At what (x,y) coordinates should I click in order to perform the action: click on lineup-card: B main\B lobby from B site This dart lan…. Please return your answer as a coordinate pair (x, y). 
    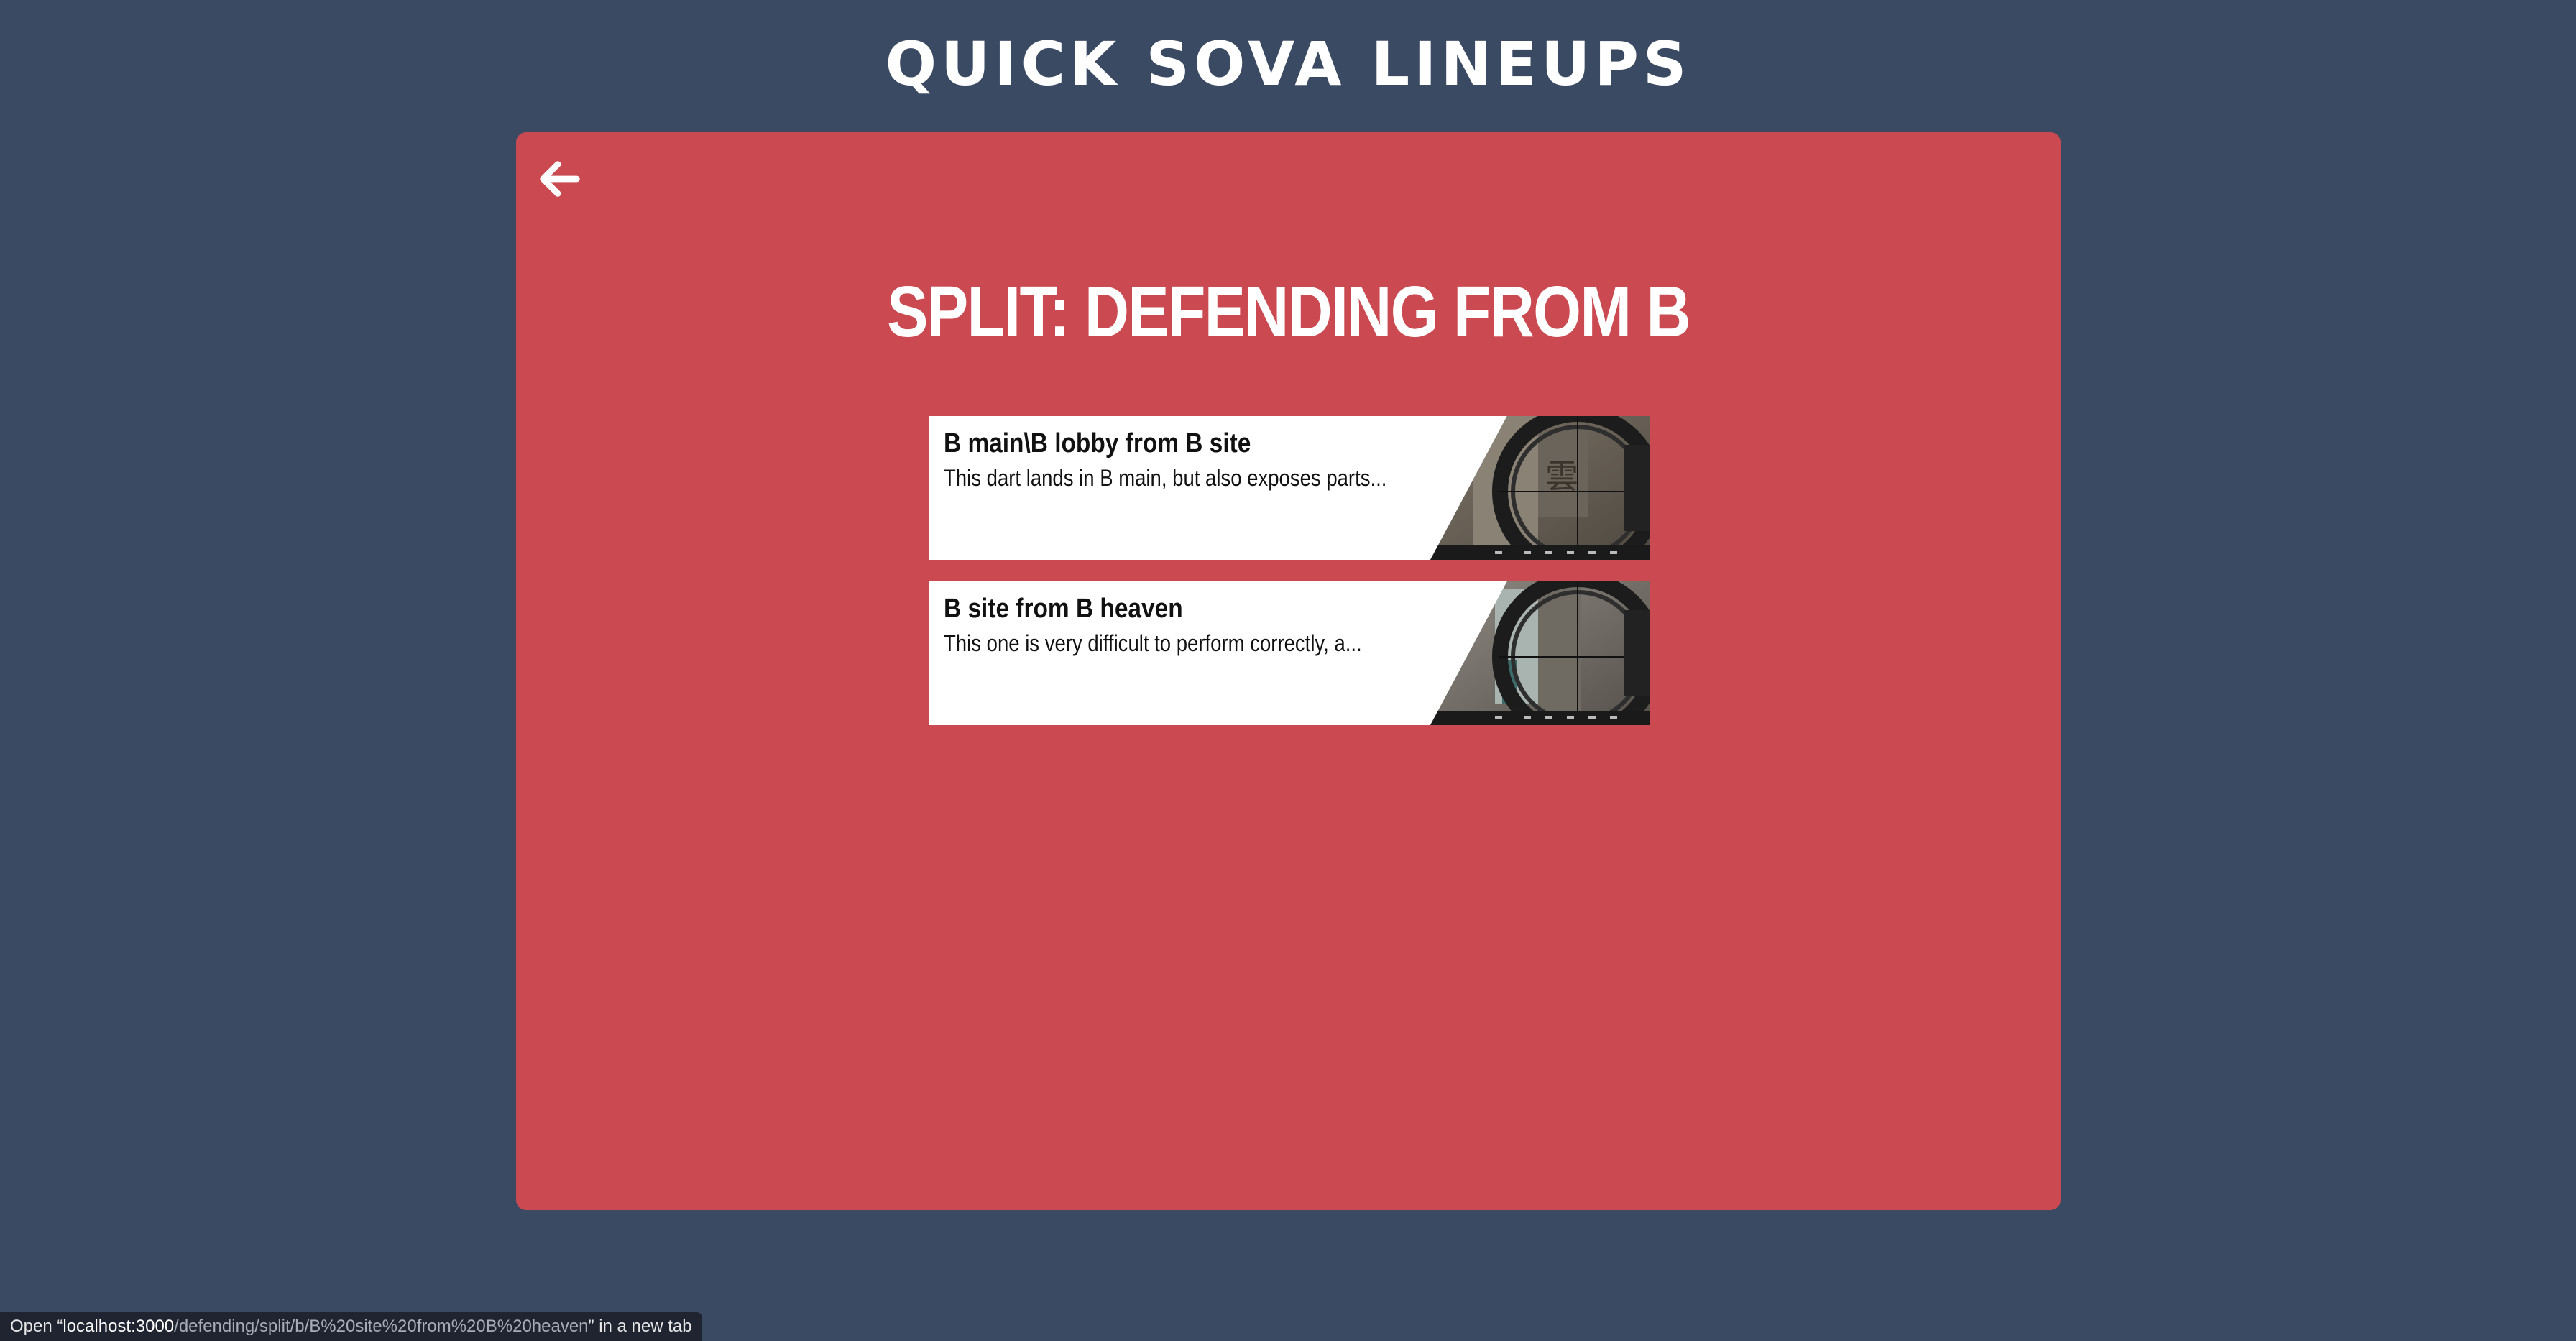
    Looking at the image, I should click on (1289, 488).